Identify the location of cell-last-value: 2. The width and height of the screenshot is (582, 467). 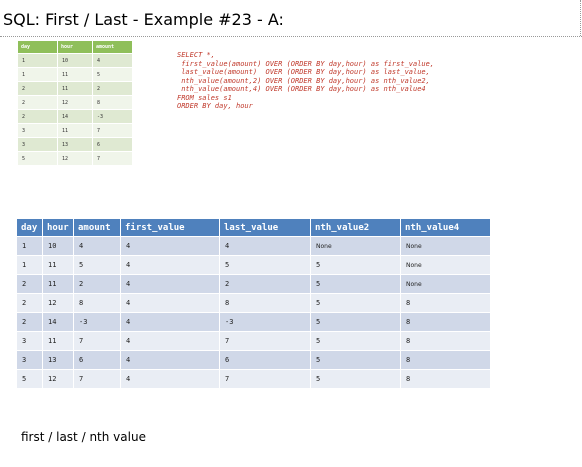
(265, 284).